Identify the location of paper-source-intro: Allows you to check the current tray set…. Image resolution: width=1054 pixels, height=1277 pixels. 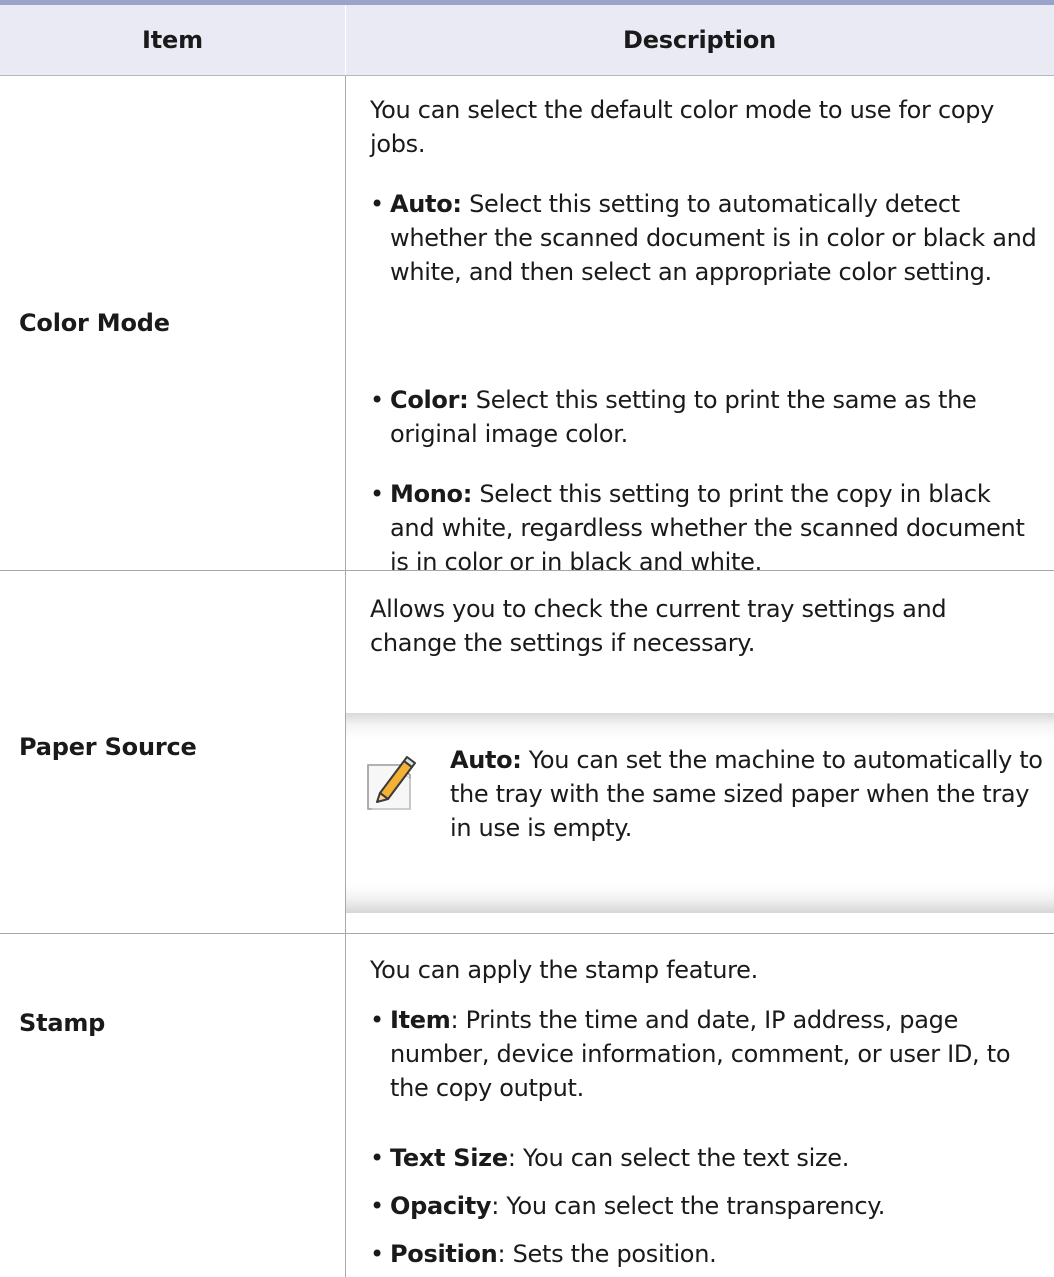
(658, 626).